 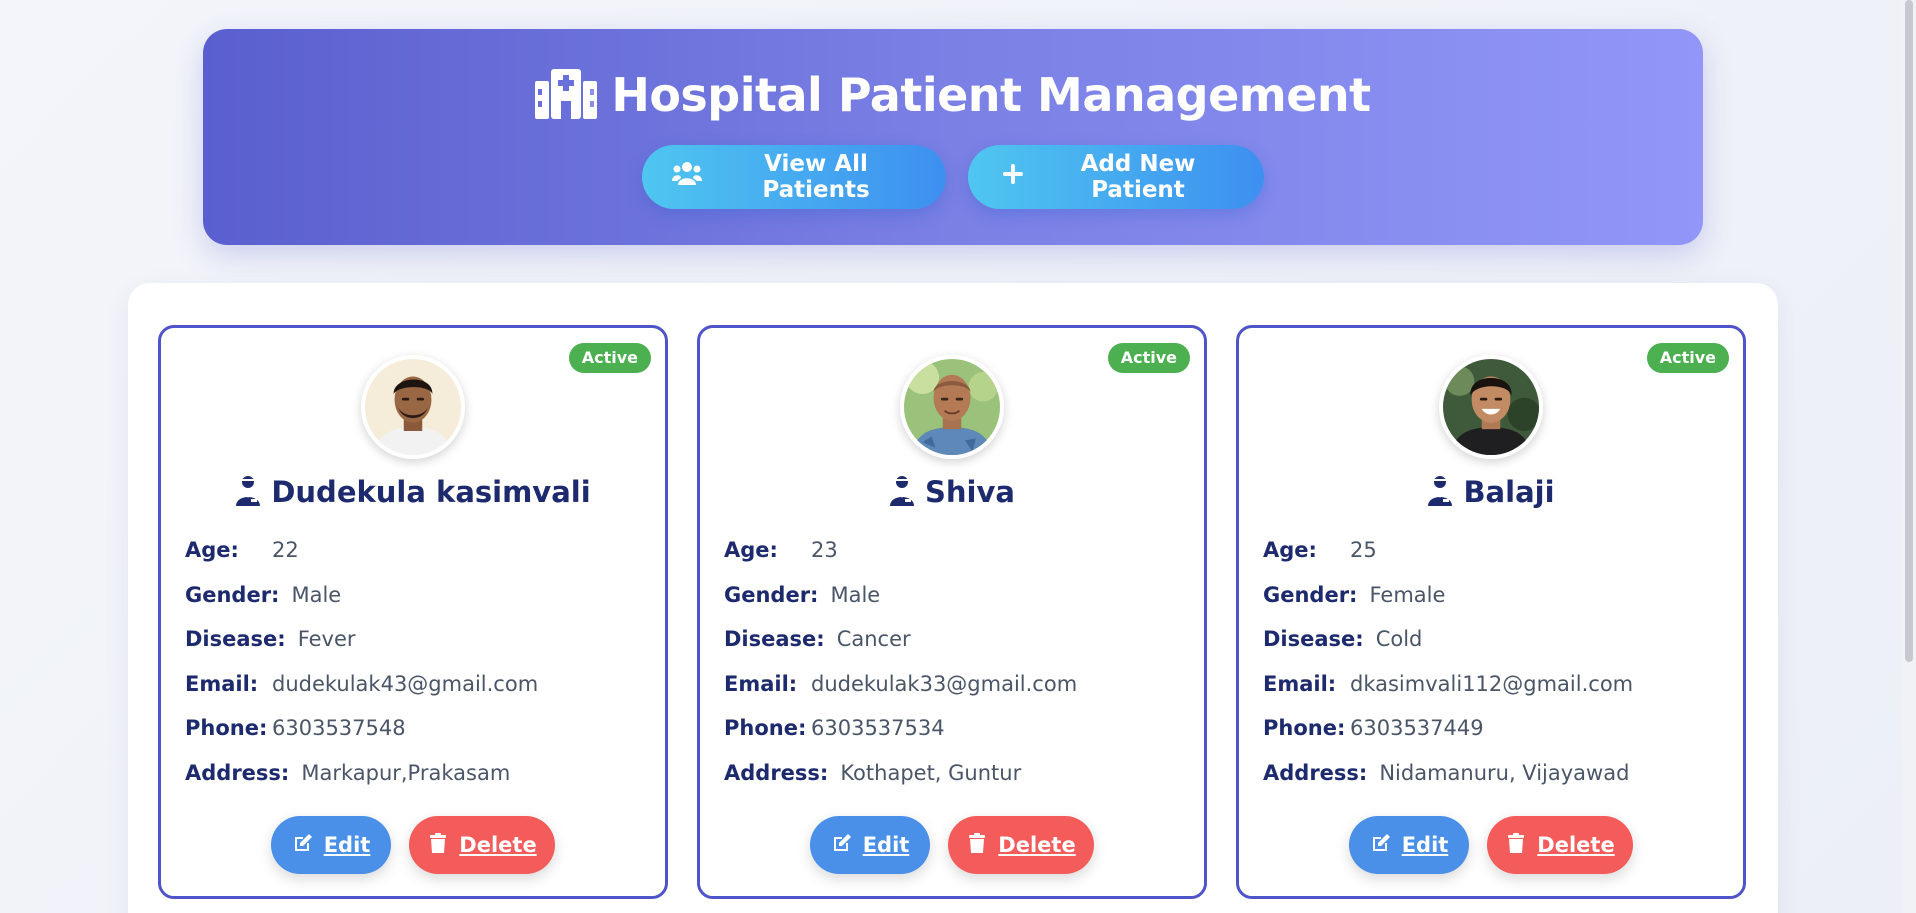 I want to click on address-row: Address: Nidamanuru, Vijayawad, so click(x=1493, y=773).